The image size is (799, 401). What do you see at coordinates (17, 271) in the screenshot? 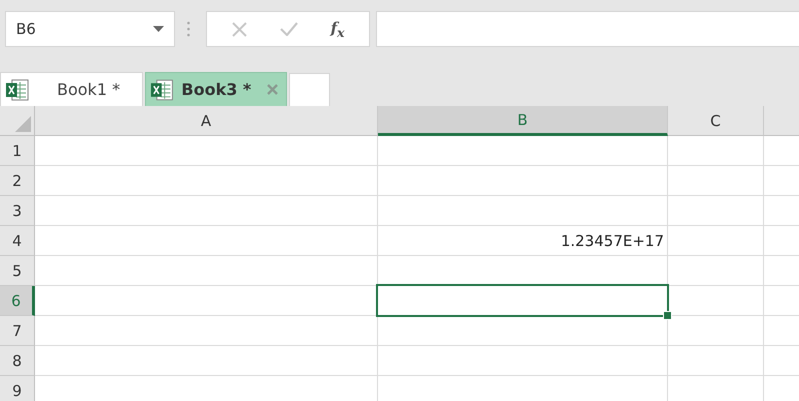
I see `row-header: 5` at bounding box center [17, 271].